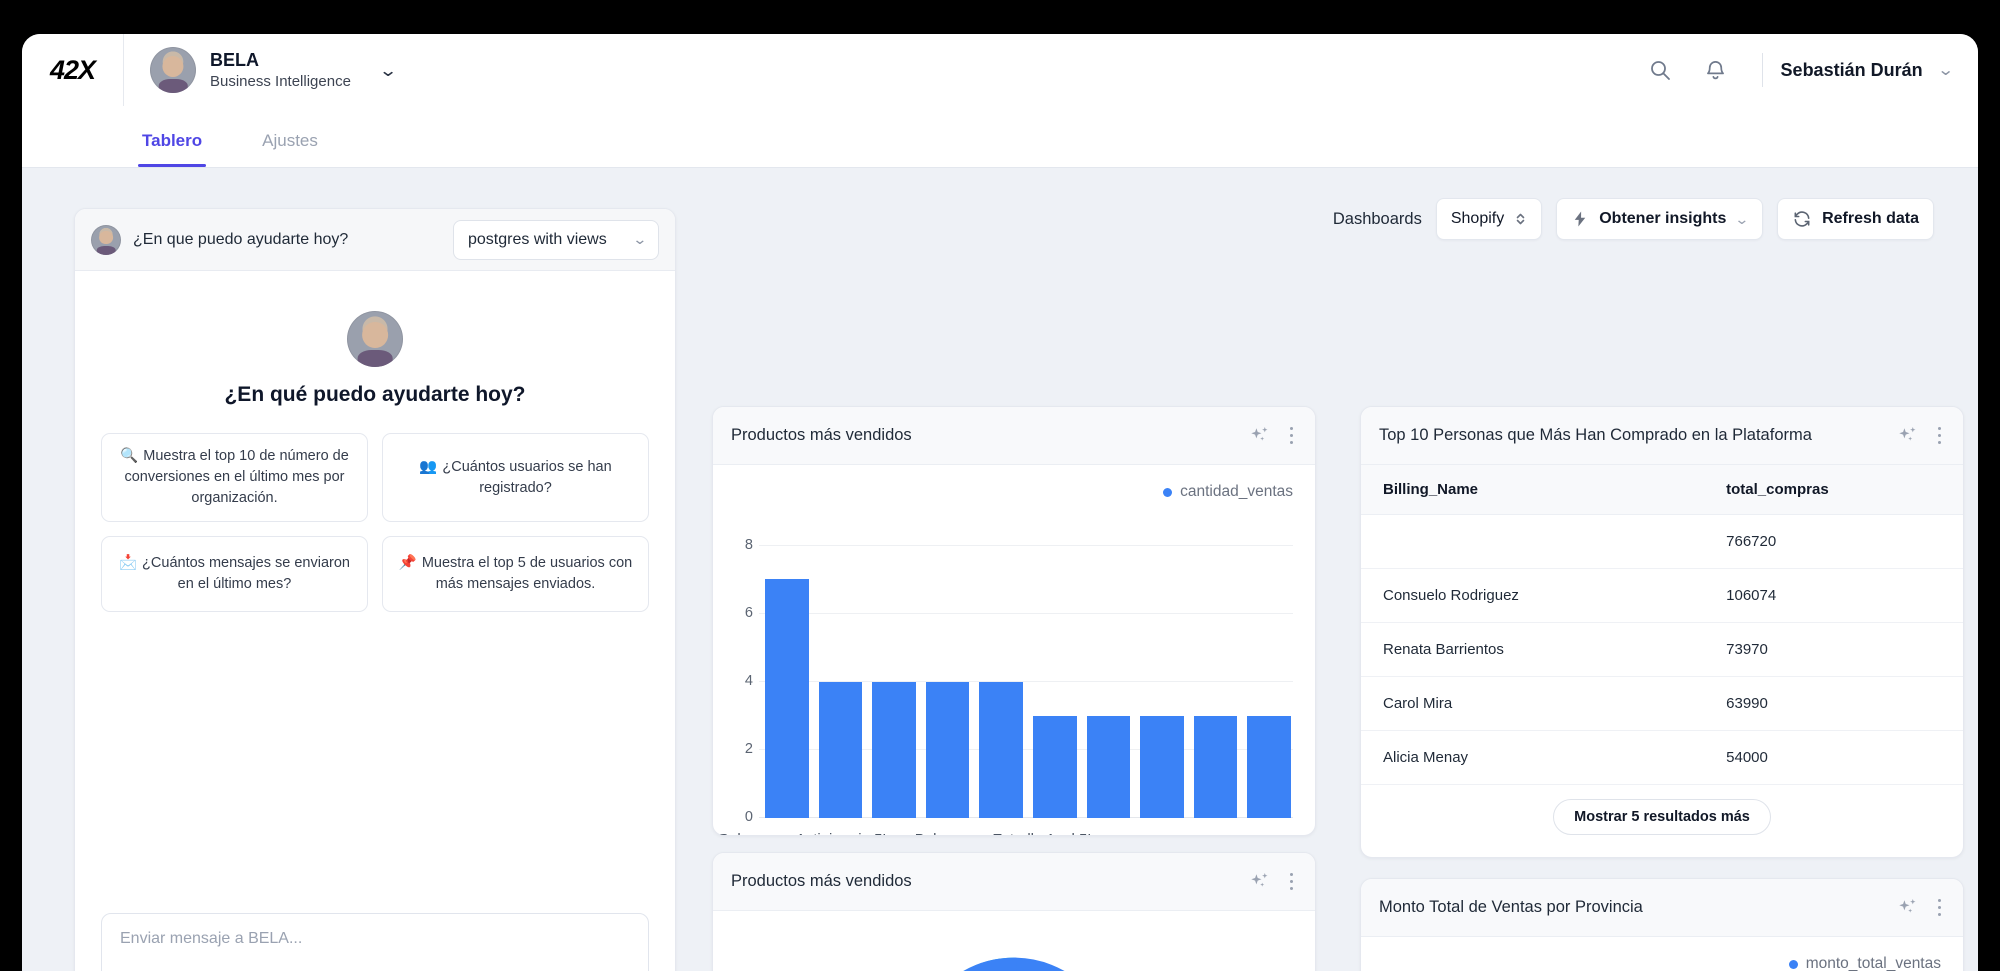  What do you see at coordinates (748, 545) in the screenshot?
I see `y-tick-label: 8` at bounding box center [748, 545].